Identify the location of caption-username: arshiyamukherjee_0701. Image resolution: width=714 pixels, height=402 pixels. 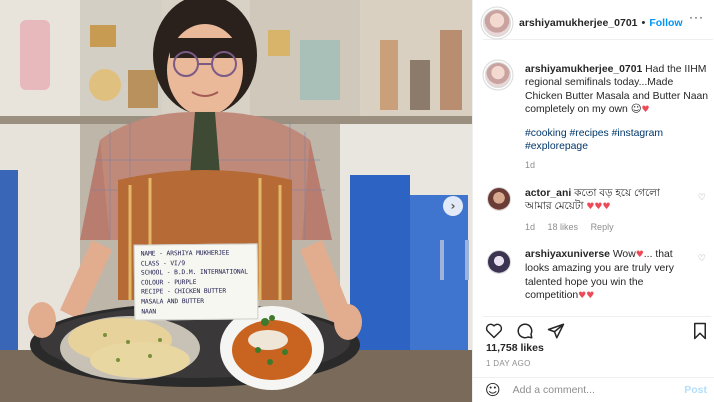
(583, 69).